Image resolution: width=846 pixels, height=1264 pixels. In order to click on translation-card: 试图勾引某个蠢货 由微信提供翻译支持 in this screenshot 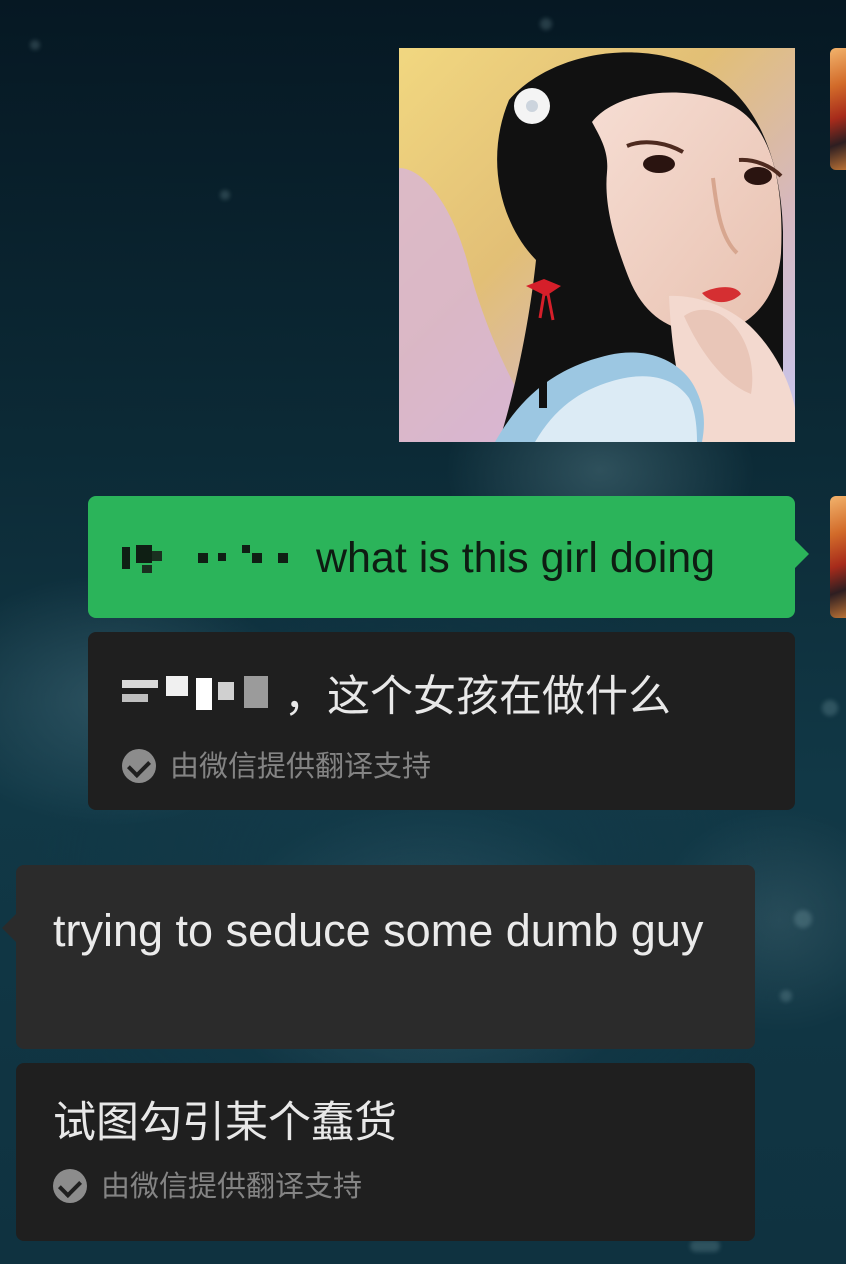, I will do `click(385, 1152)`.